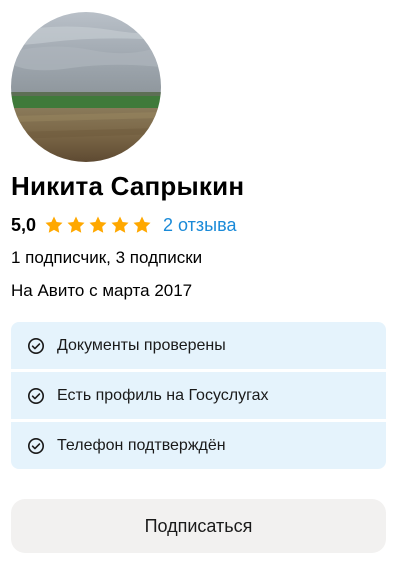  I want to click on reviews-link: 2 отзыва, so click(199, 225).